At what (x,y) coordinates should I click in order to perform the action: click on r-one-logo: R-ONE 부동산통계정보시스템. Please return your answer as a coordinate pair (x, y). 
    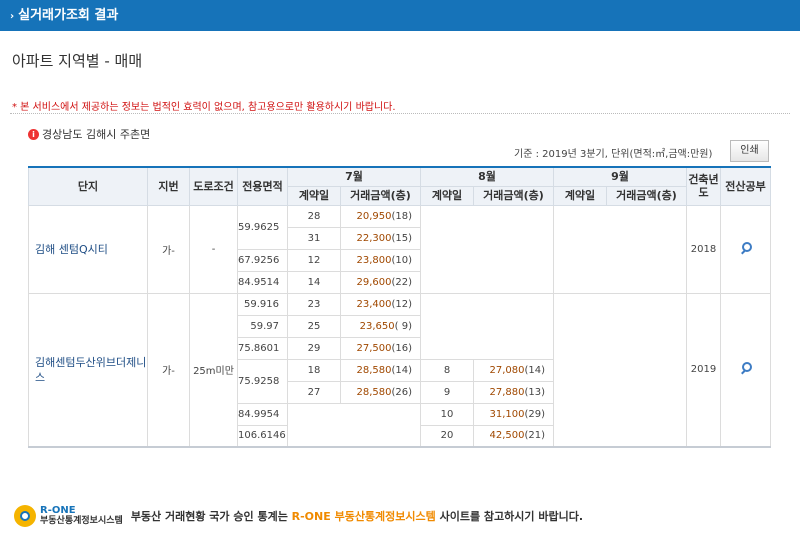
    Looking at the image, I should click on (81, 516).